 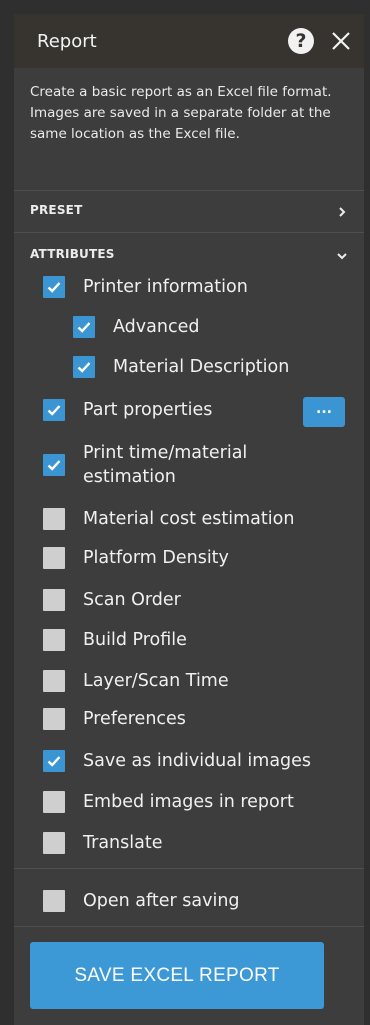 I want to click on embed-images-in-report-option: Embed images in report, so click(x=168, y=802).